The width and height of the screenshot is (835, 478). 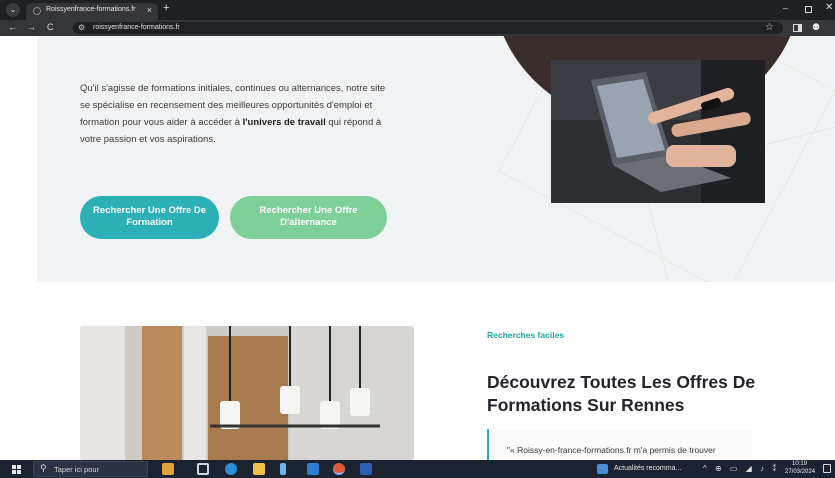 I want to click on edge-icon, so click(x=231, y=469).